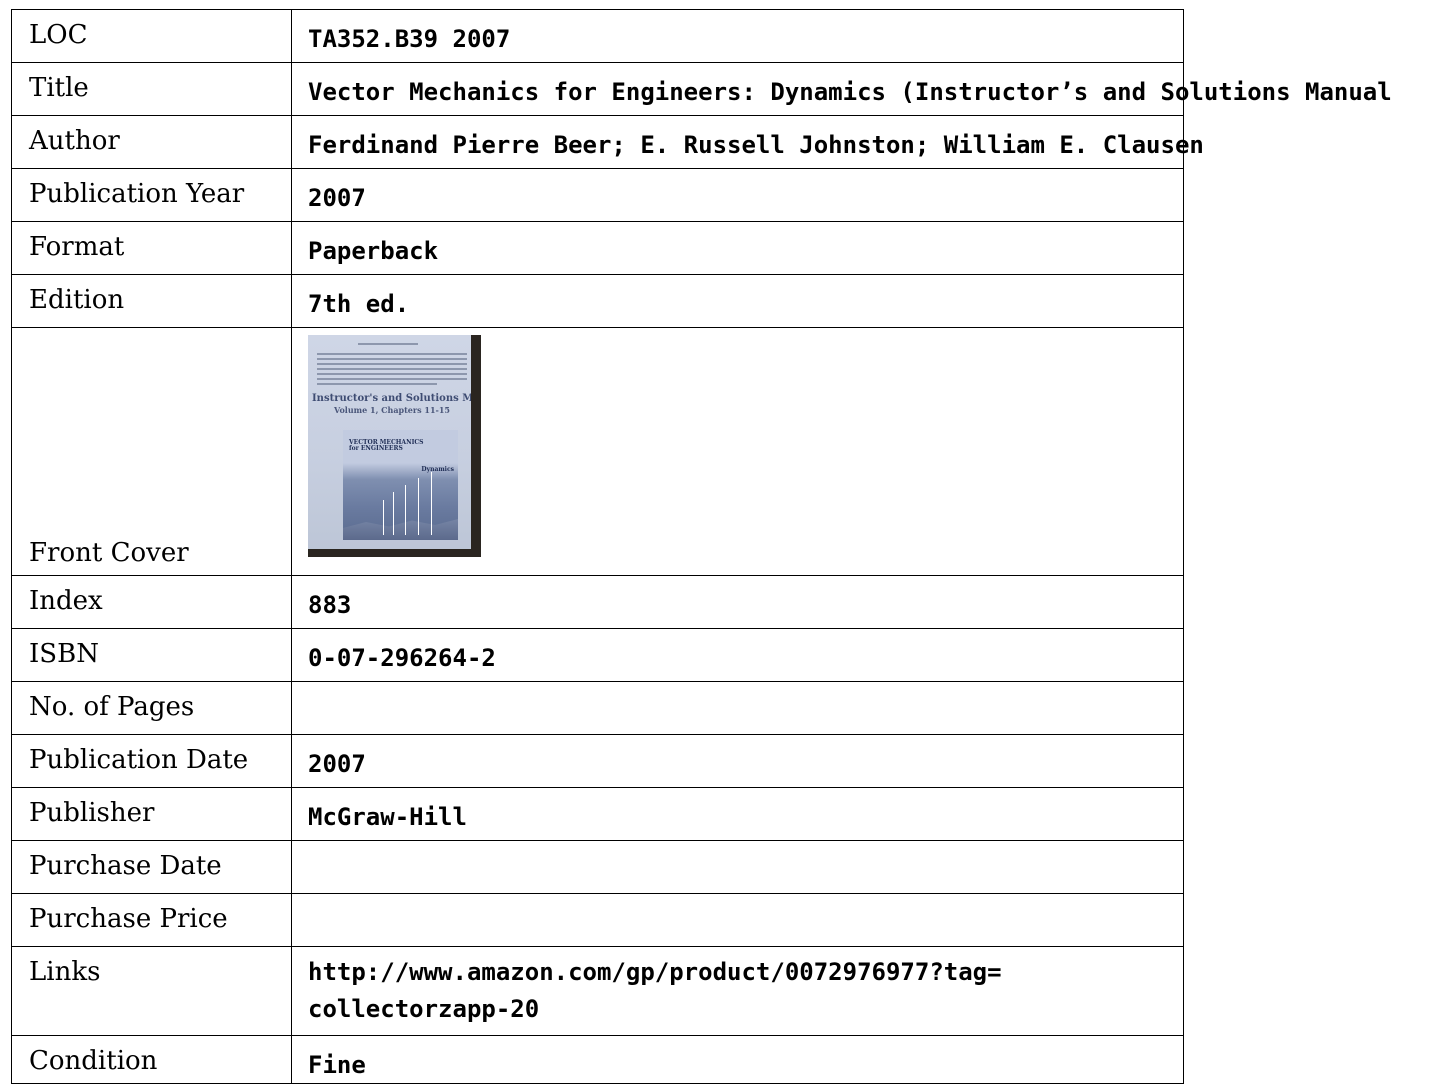  What do you see at coordinates (737, 1059) in the screenshot?
I see `value-condition: Fine` at bounding box center [737, 1059].